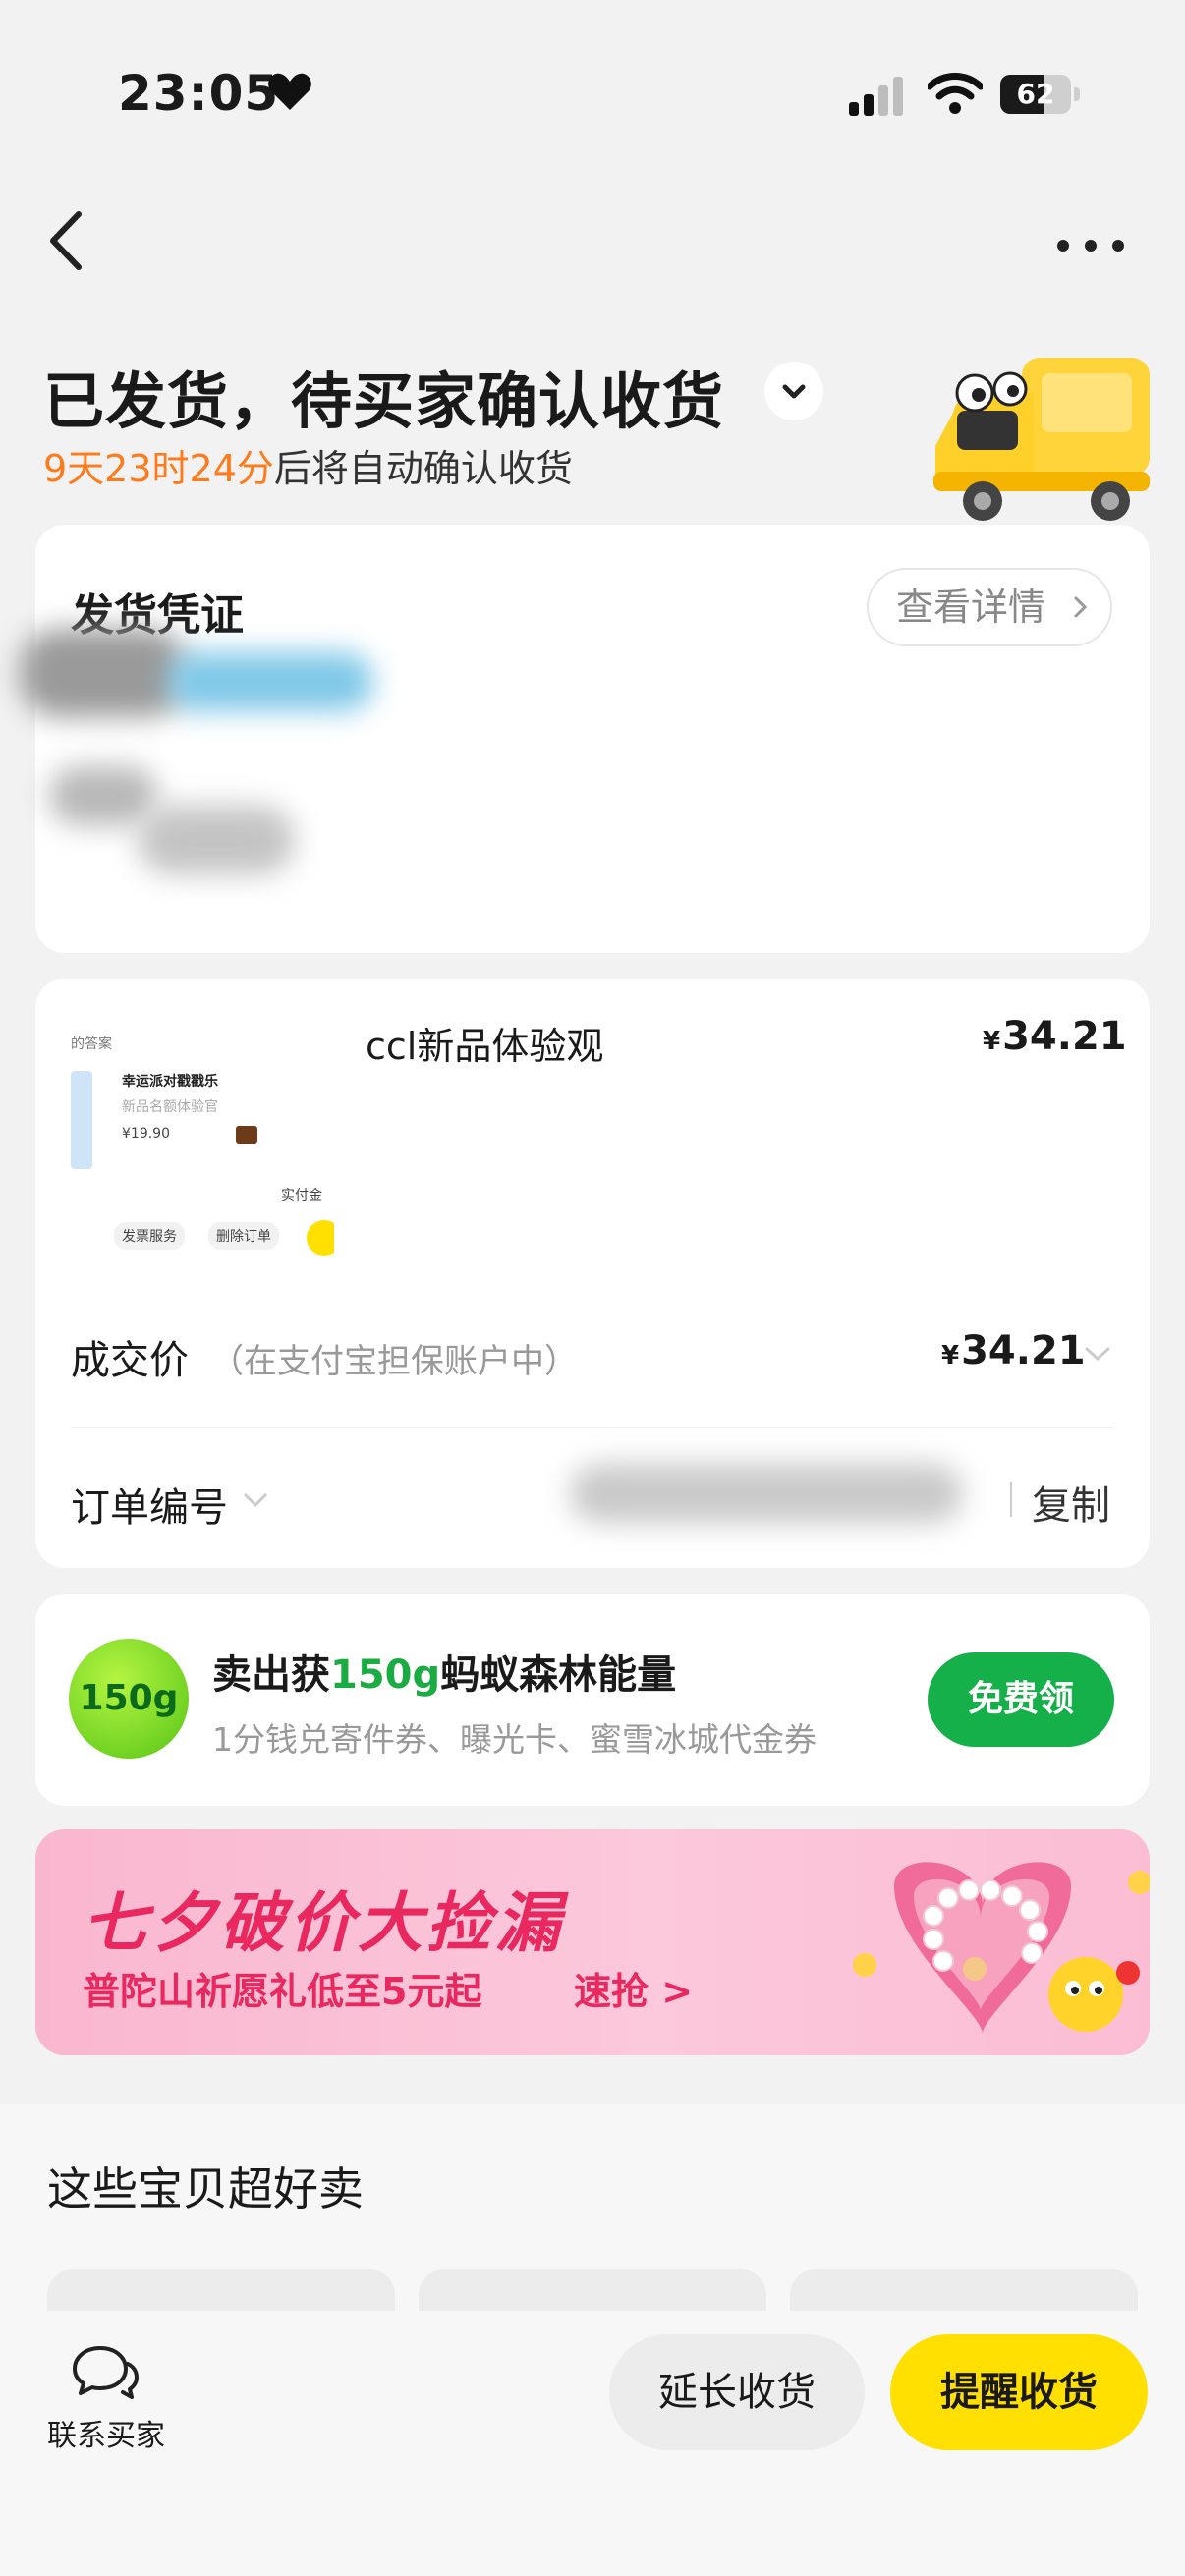 This screenshot has height=2576, width=1185. What do you see at coordinates (384, 401) in the screenshot?
I see `order-status-title: 已发货，待买家确认收货` at bounding box center [384, 401].